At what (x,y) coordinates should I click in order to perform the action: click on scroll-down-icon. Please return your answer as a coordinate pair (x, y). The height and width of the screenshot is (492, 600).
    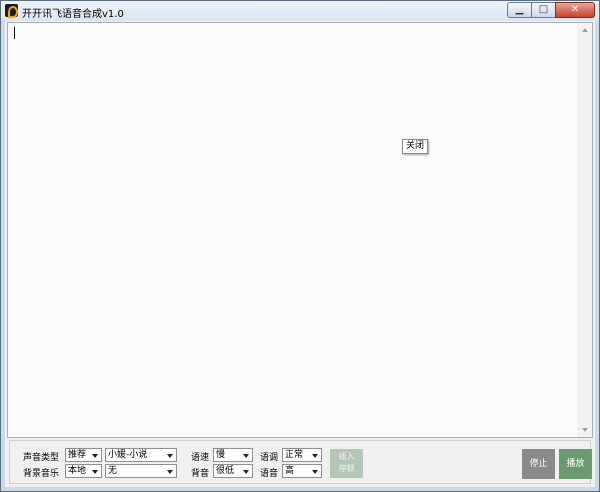
    Looking at the image, I should click on (585, 430).